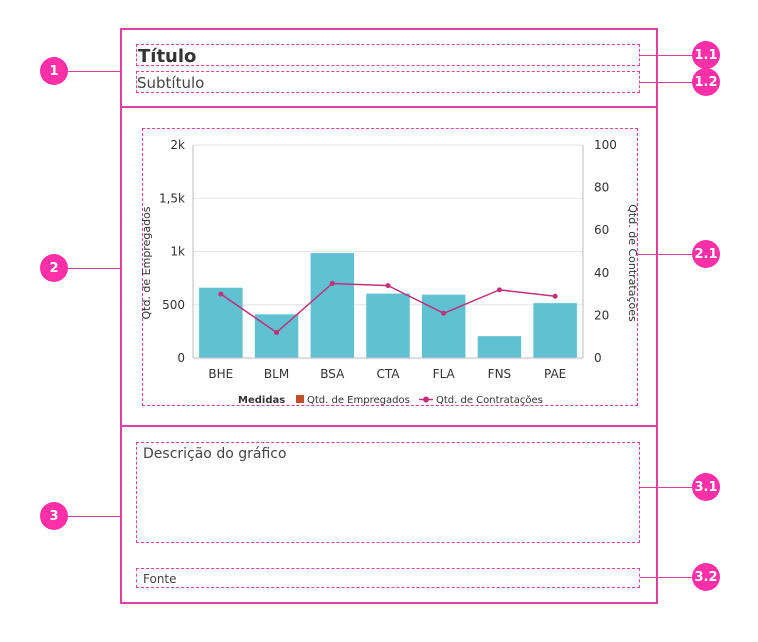  I want to click on x-tick-label: BLM, so click(276, 374).